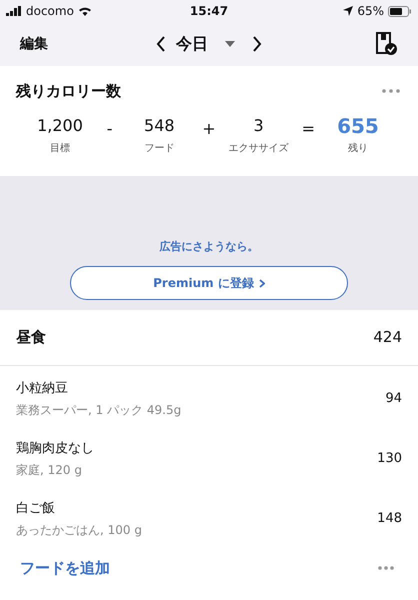 The image size is (418, 600). What do you see at coordinates (65, 568) in the screenshot?
I see `add-food-link: フードを追加` at bounding box center [65, 568].